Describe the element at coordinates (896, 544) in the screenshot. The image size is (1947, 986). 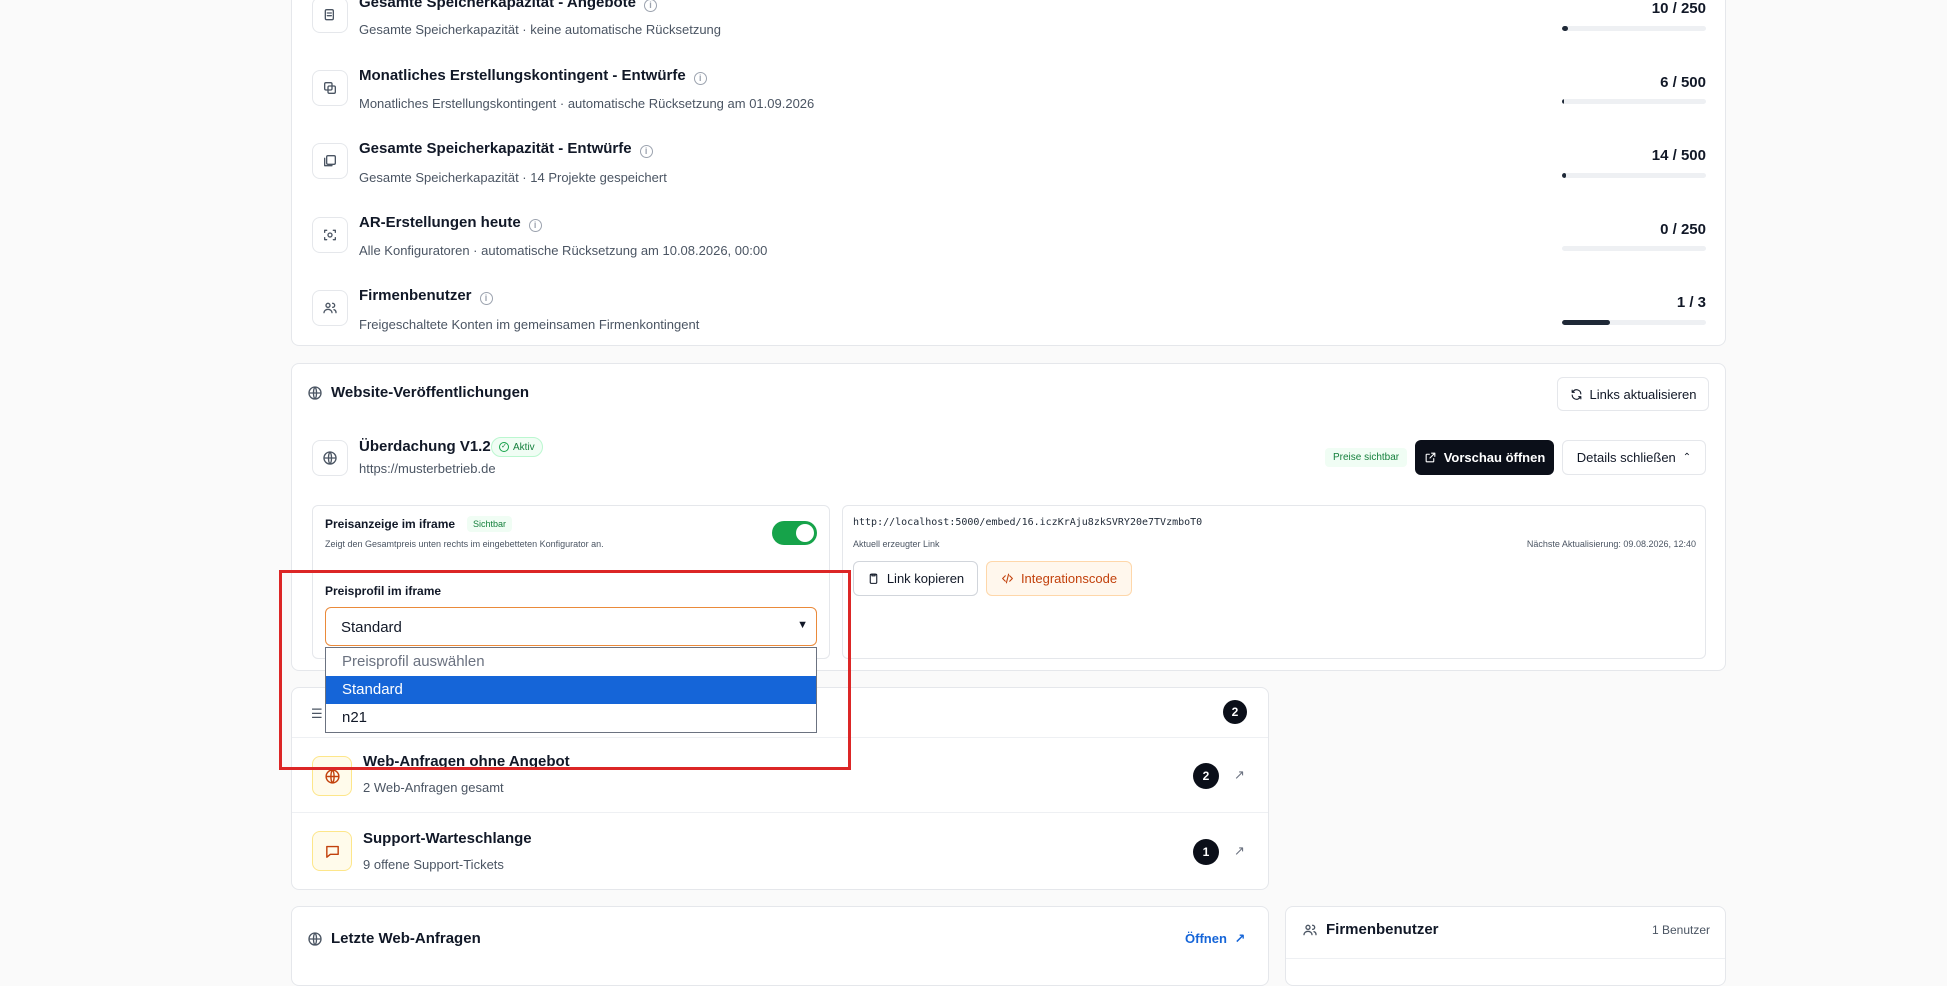
I see `link-caption: Aktuell erzeugter Link` at that location.